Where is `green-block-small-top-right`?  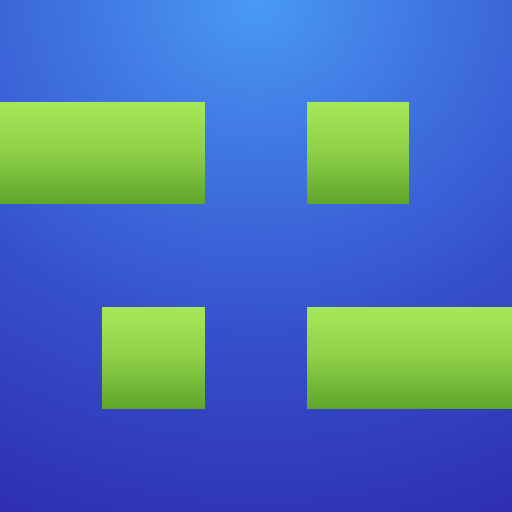
green-block-small-top-right is located at coordinates (358, 153).